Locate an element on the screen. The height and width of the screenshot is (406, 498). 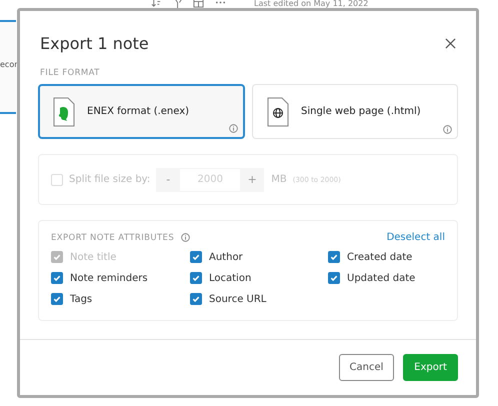
filter-icon is located at coordinates (178, 4).